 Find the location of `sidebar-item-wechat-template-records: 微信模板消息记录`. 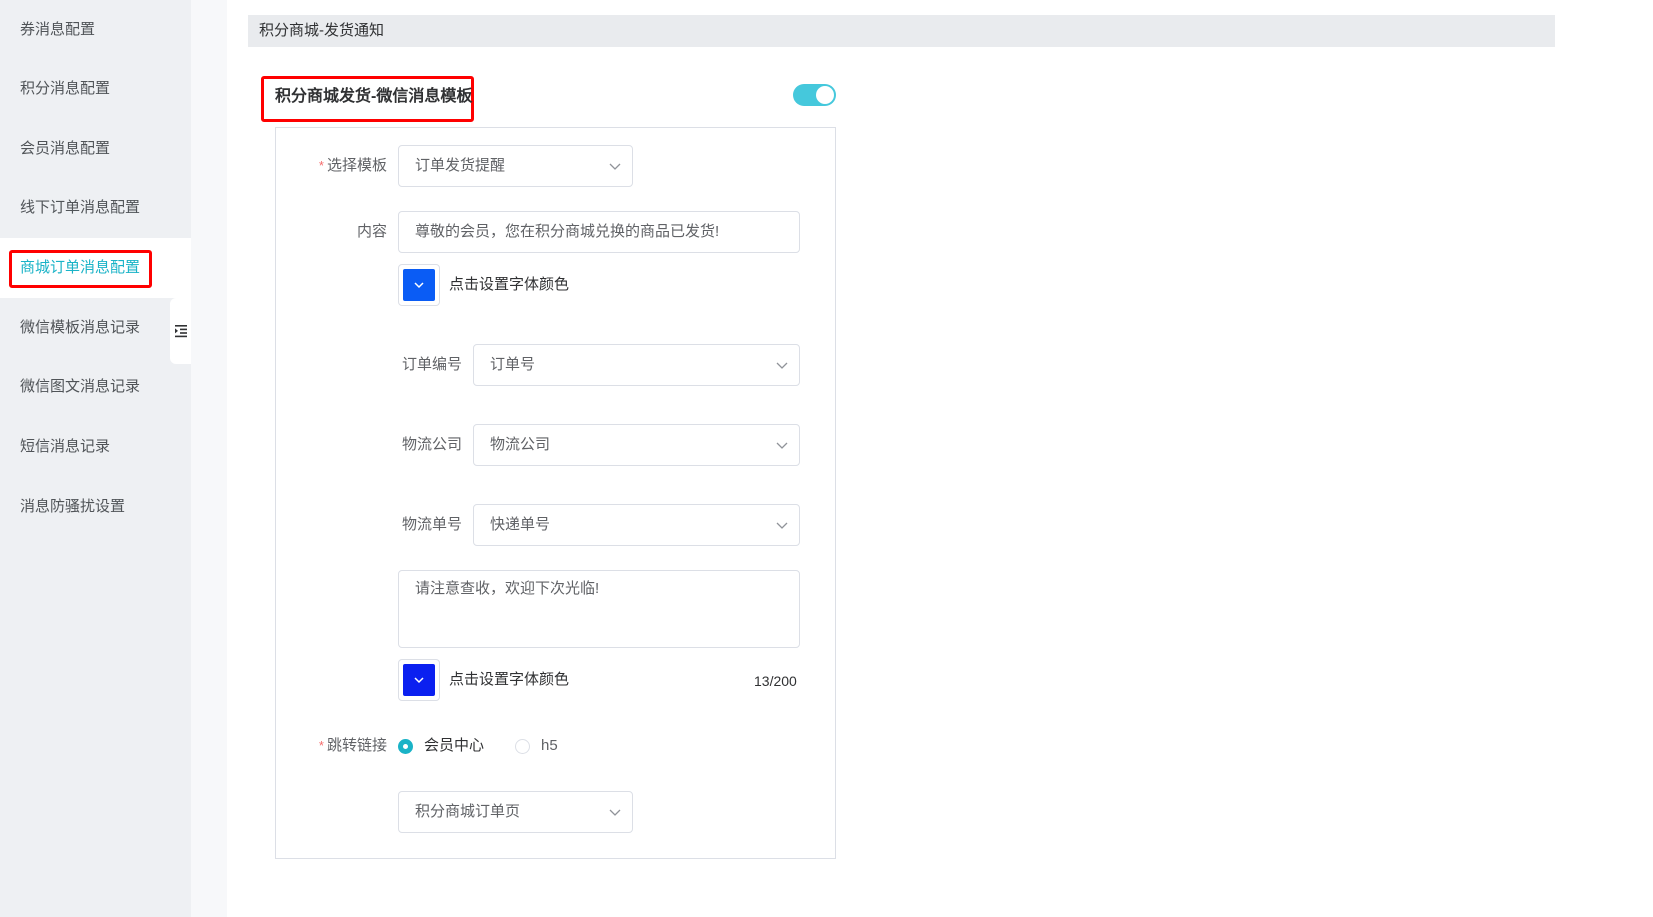

sidebar-item-wechat-template-records: 微信模板消息记录 is located at coordinates (95, 328).